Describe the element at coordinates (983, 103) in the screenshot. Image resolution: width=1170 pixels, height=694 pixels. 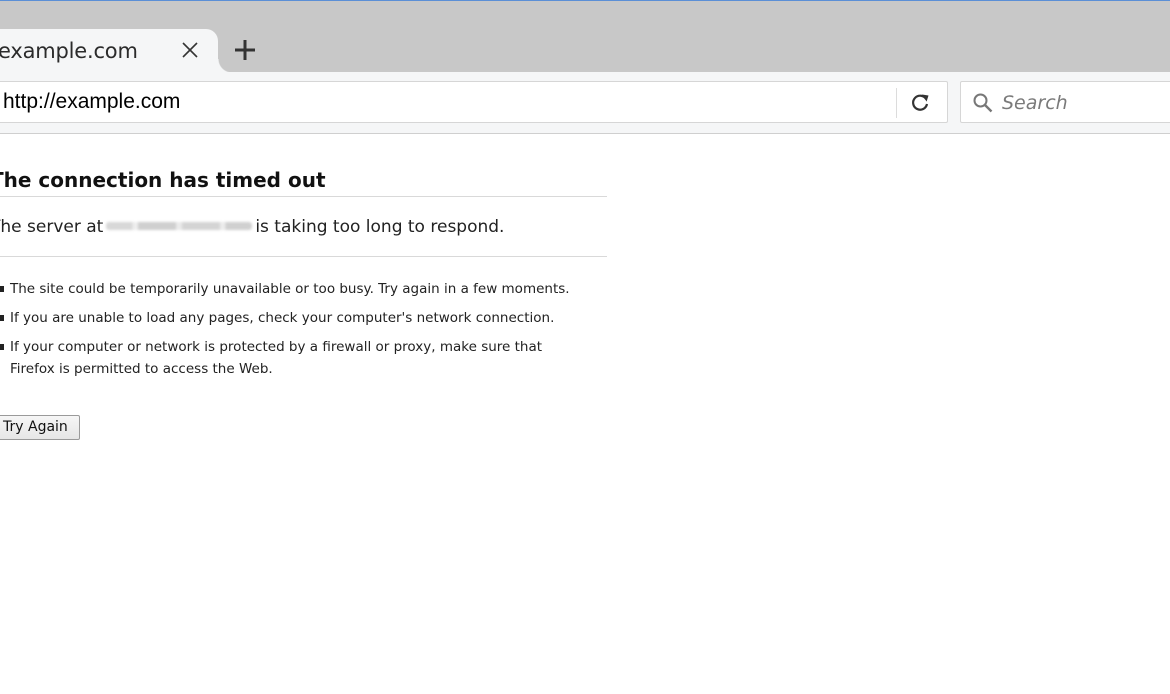
I see `search-icon` at that location.